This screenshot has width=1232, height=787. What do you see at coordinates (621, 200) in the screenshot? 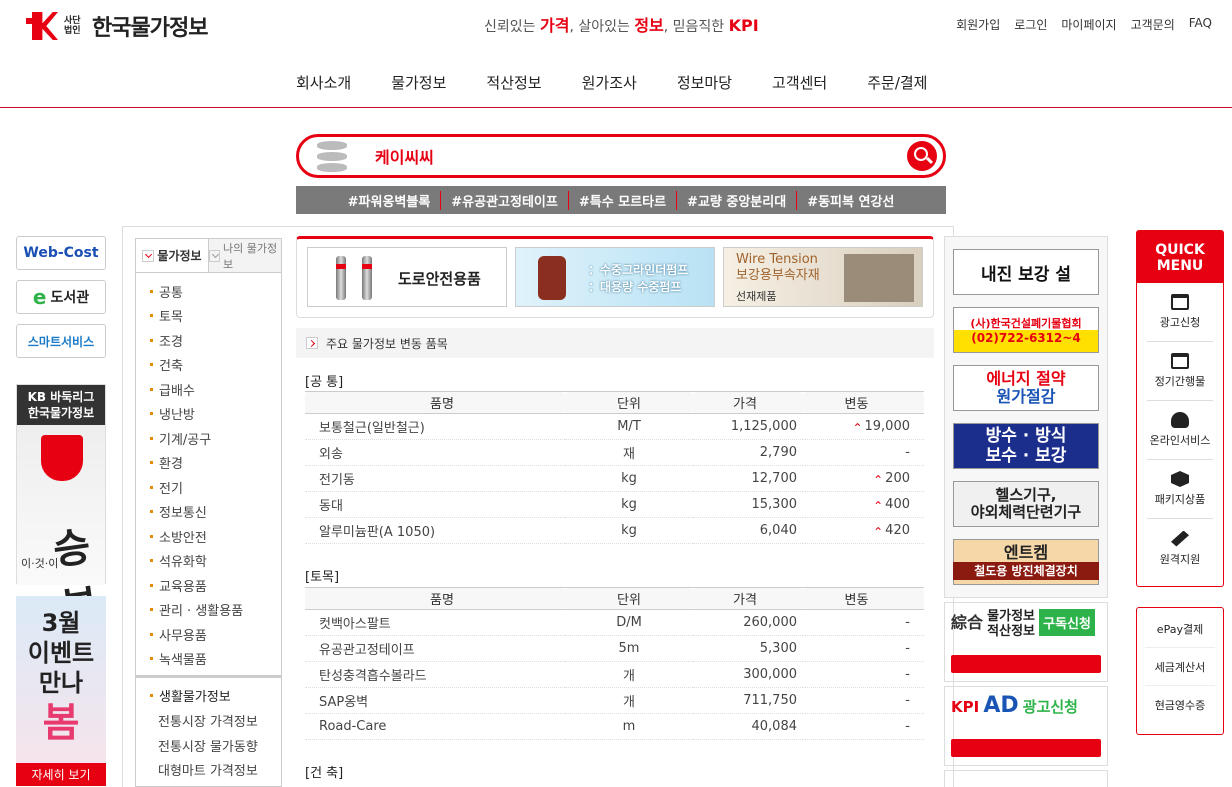
I see `tag-link: #특수 모르타르` at bounding box center [621, 200].